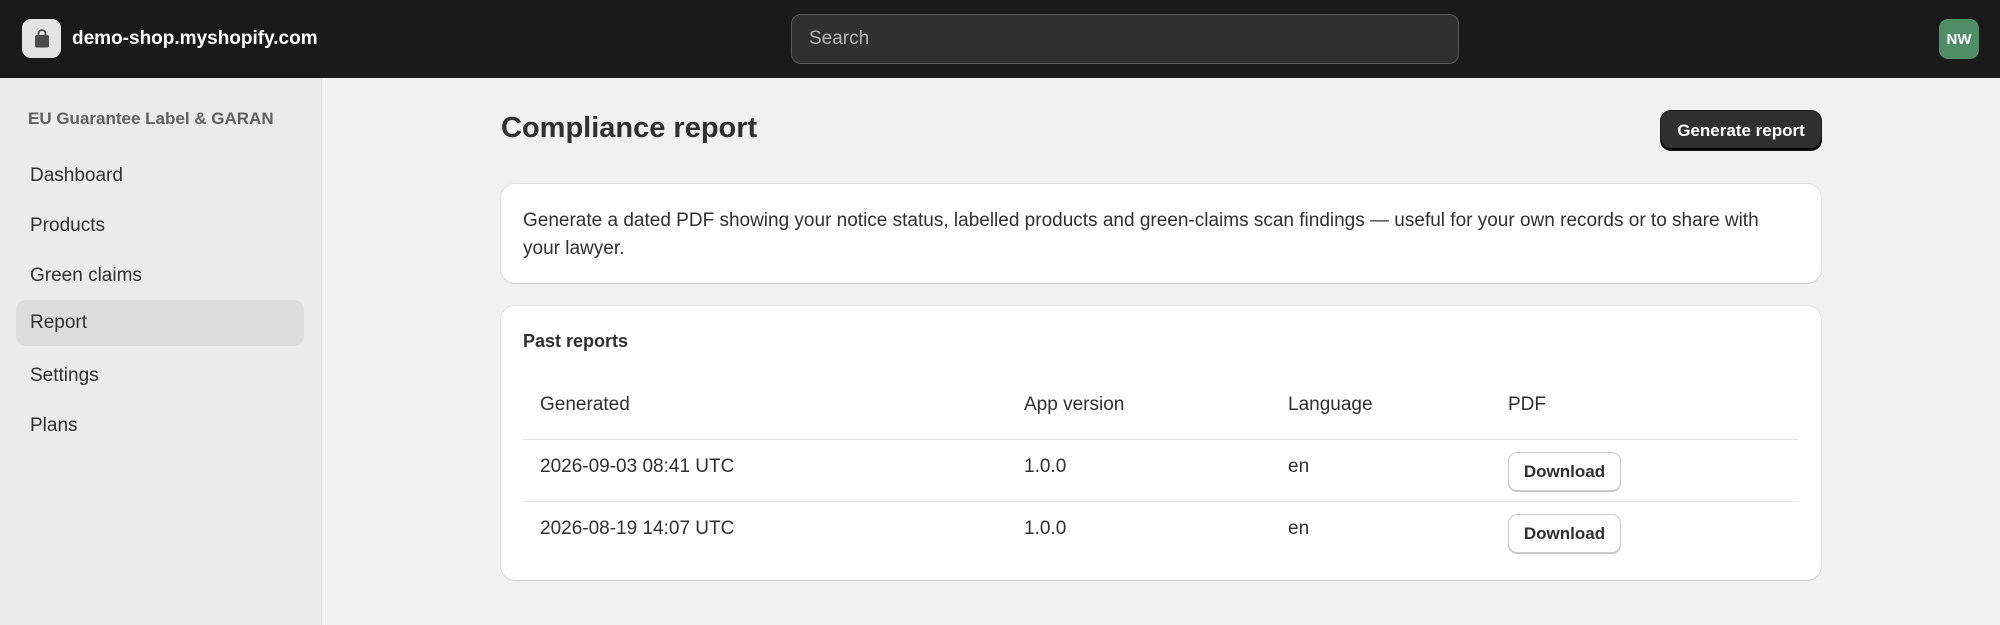 The height and width of the screenshot is (625, 2000). What do you see at coordinates (629, 128) in the screenshot?
I see `page-title: Compliance report` at bounding box center [629, 128].